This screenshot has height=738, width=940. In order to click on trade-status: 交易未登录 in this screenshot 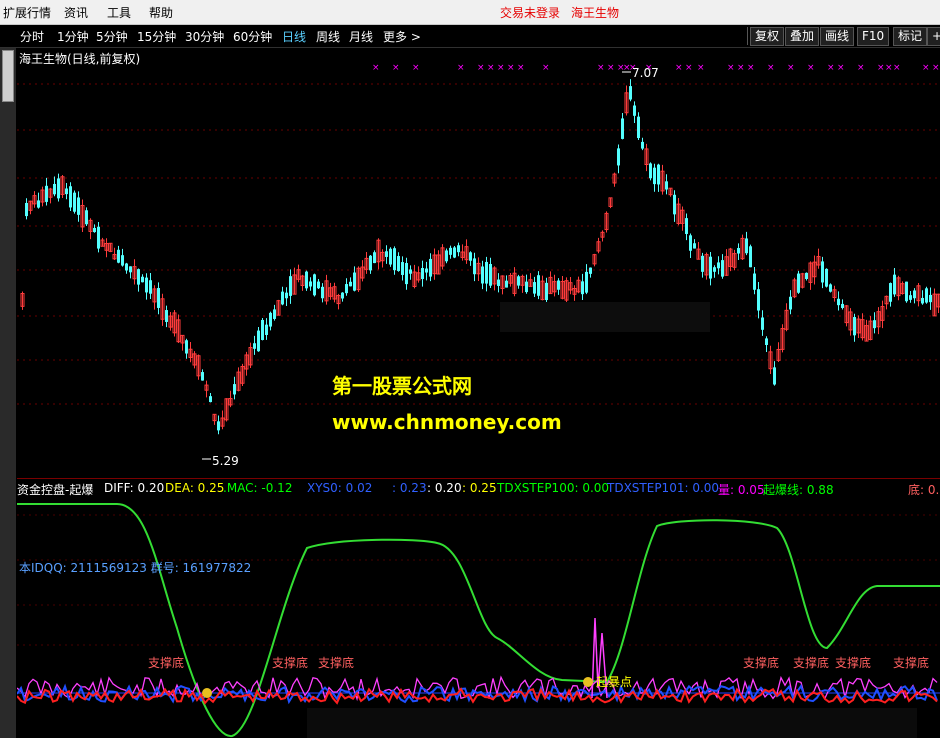, I will do `click(530, 12)`.